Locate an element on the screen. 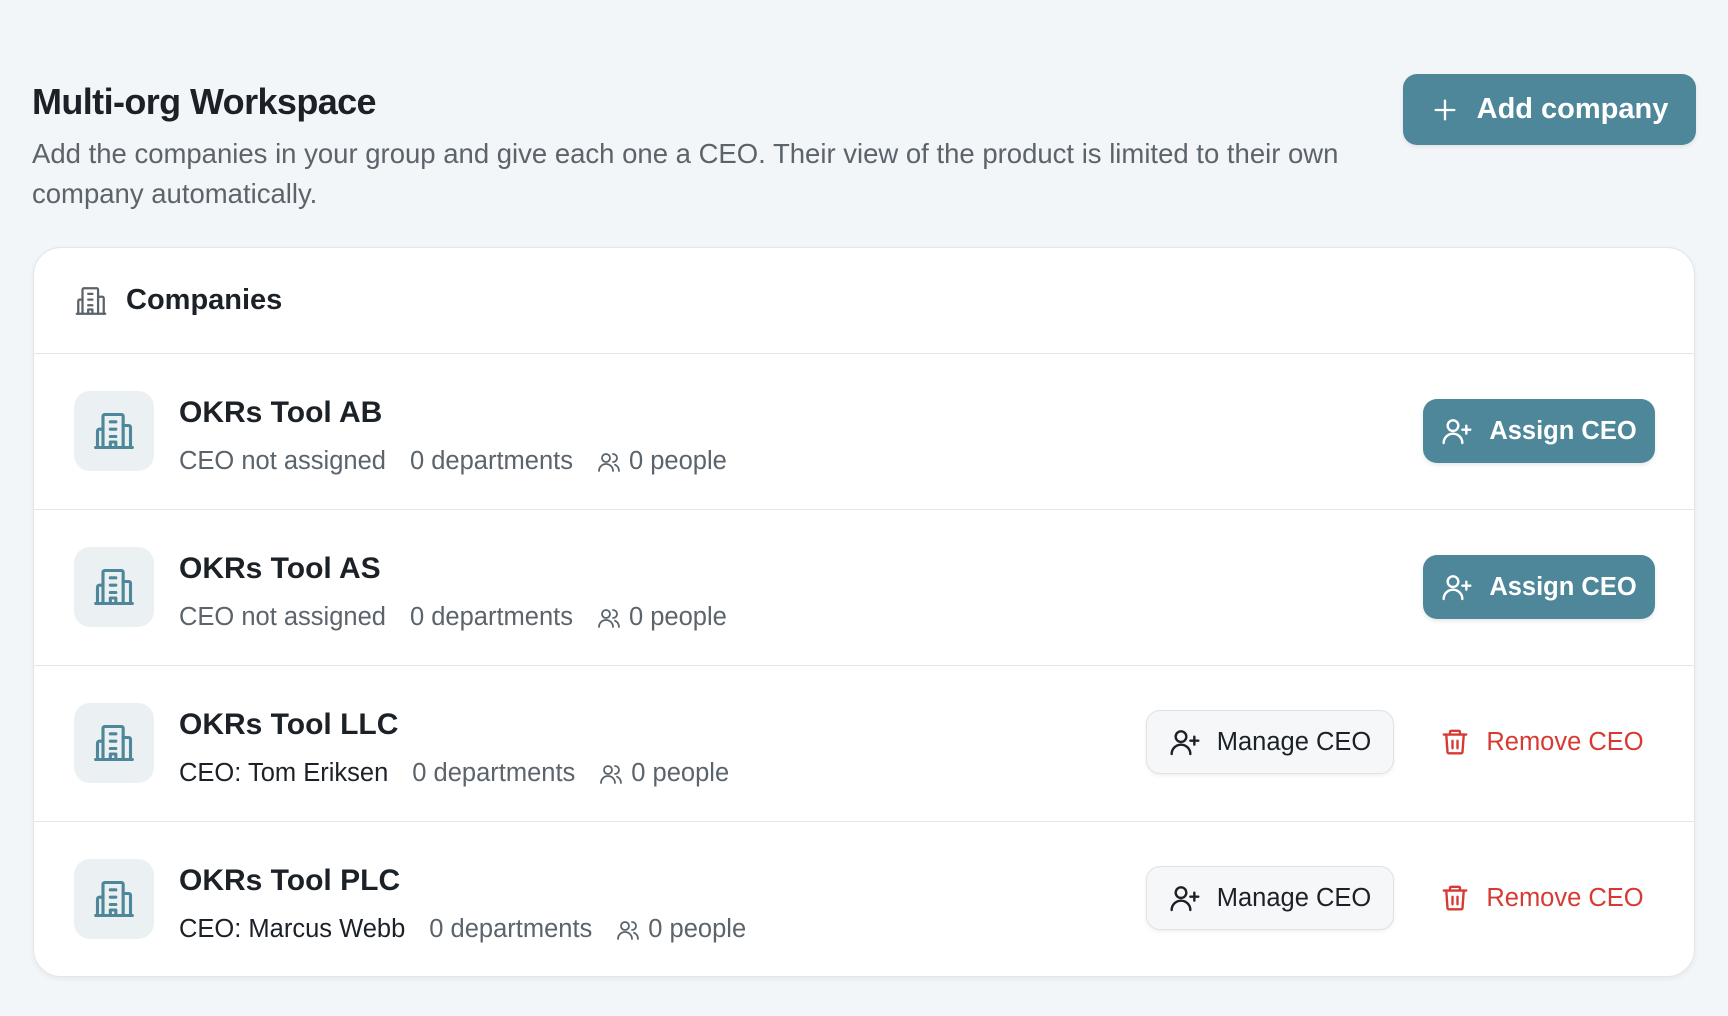 This screenshot has height=1016, width=1728. company-name: OKRs Tool AB is located at coordinates (281, 412).